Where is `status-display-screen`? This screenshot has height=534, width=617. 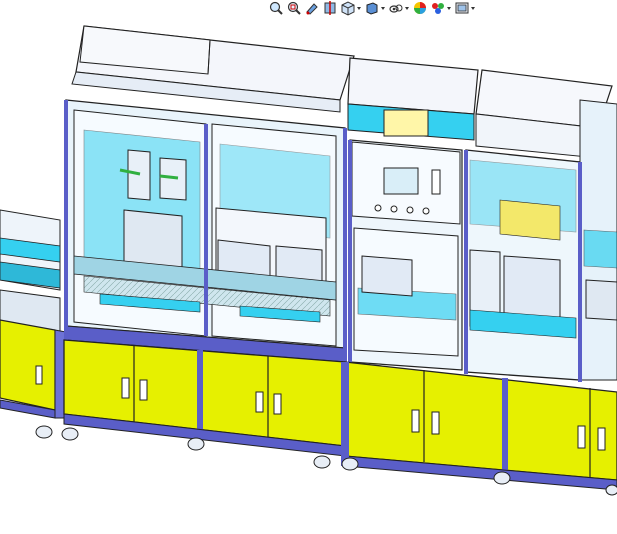 status-display-screen is located at coordinates (406, 123).